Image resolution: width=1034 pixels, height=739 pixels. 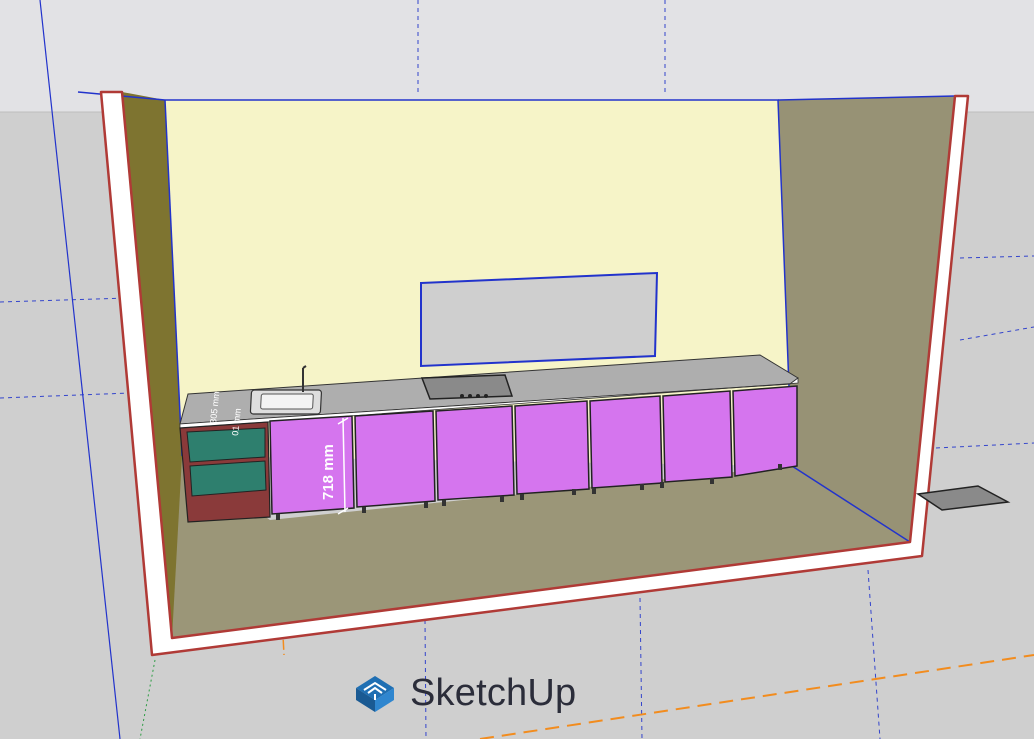 I want to click on cooktop-icon, so click(x=467, y=387).